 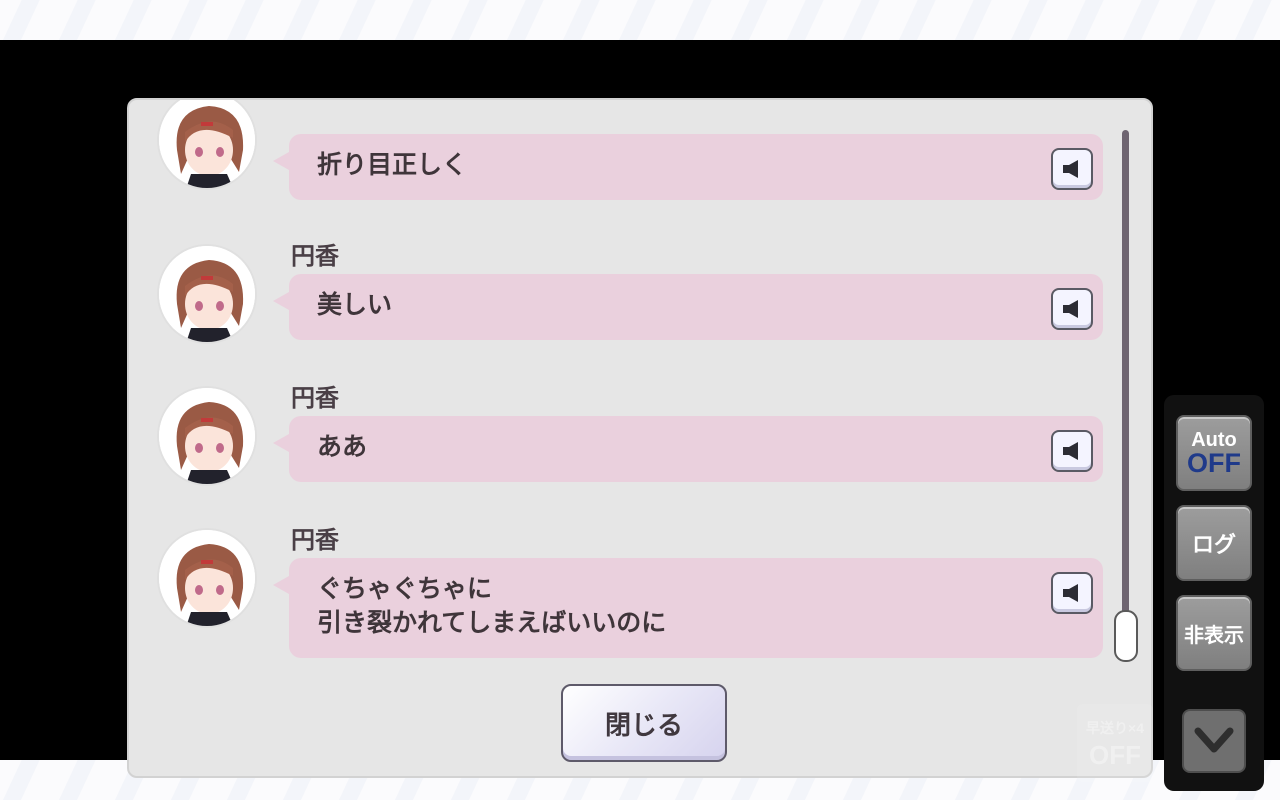 I want to click on auto-state: OFF, so click(x=1214, y=463).